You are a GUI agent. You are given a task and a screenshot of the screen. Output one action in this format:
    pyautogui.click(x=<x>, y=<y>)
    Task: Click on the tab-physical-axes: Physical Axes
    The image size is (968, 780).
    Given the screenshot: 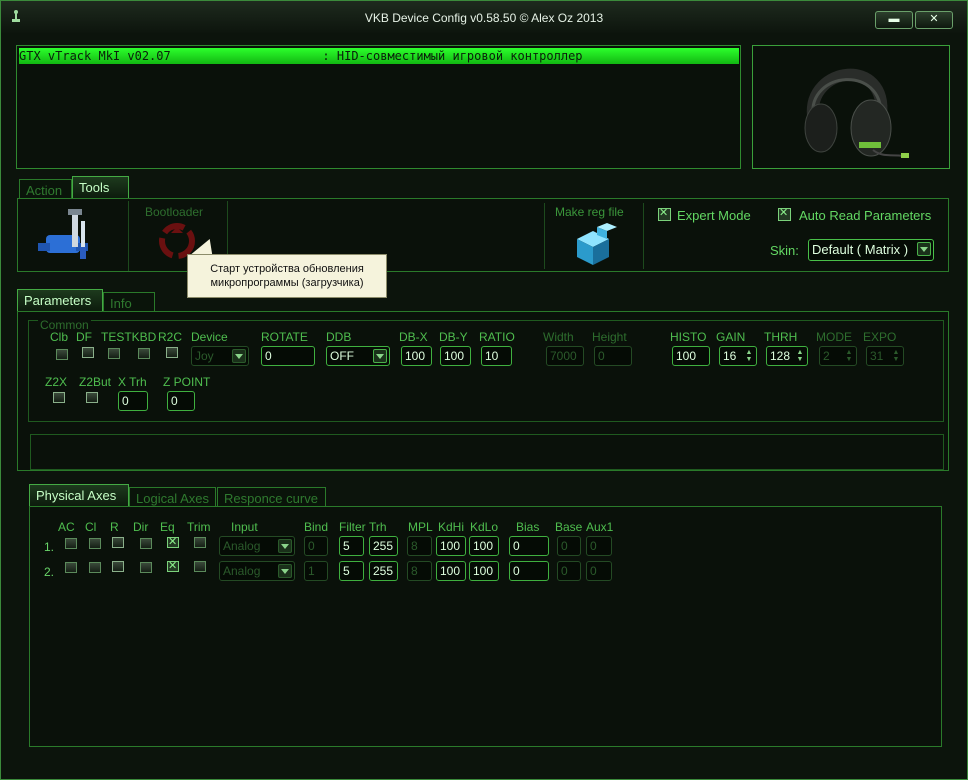 What is the action you would take?
    pyautogui.click(x=79, y=495)
    